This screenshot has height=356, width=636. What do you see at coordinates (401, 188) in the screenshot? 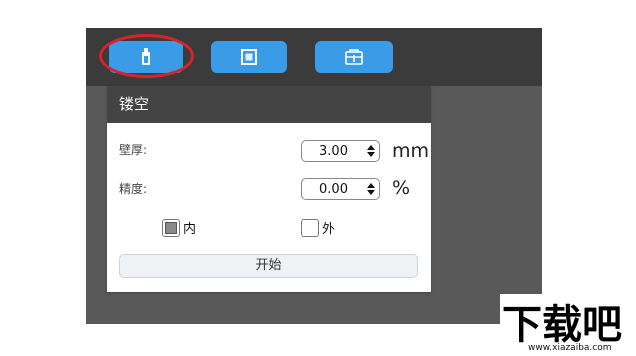
I see `precision-unit: %` at bounding box center [401, 188].